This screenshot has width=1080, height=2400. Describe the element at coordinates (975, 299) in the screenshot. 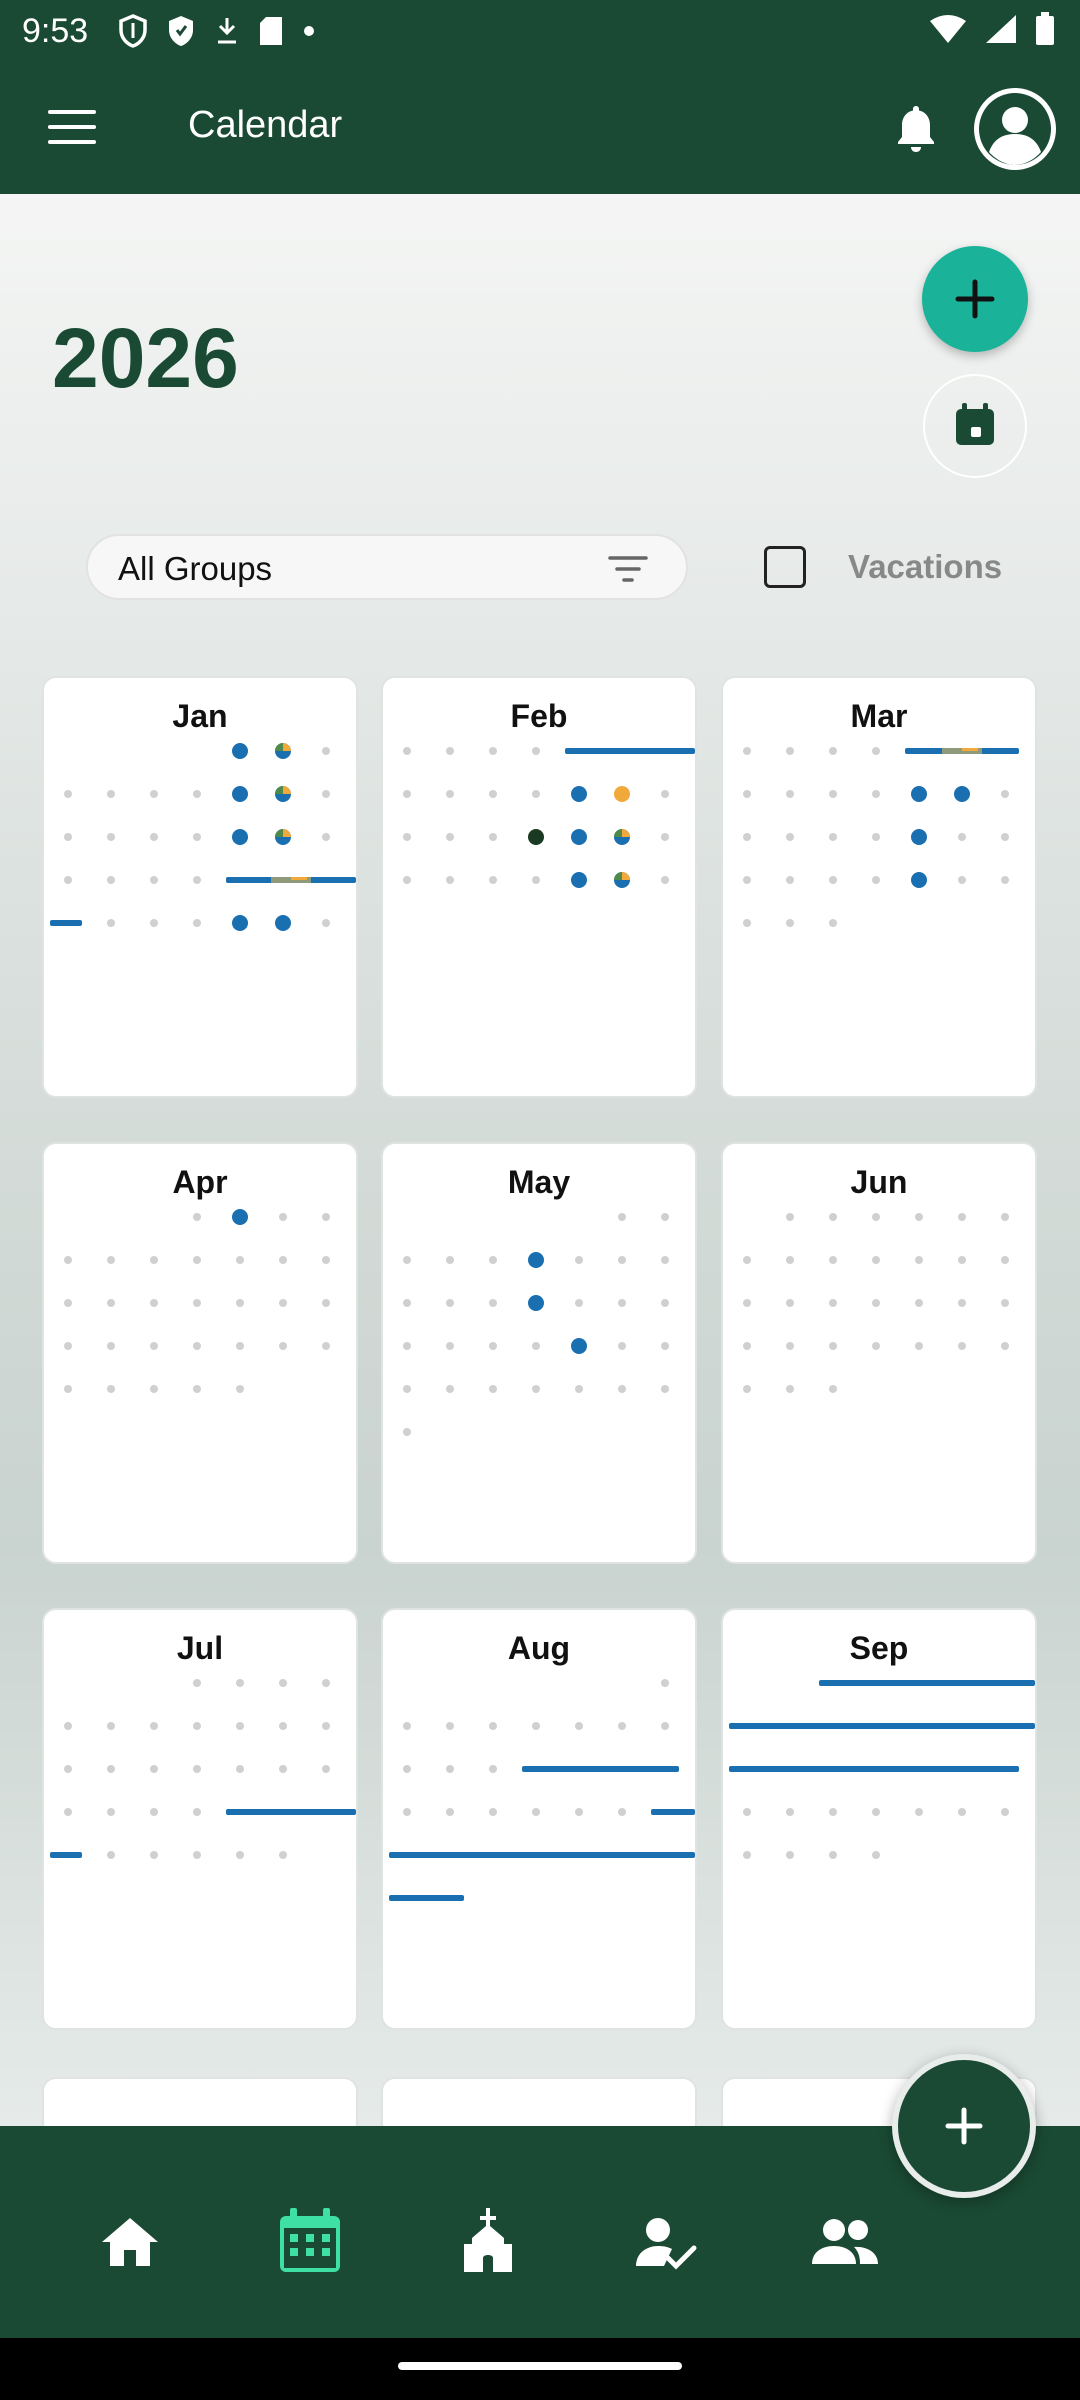

I see `add-event-button` at that location.